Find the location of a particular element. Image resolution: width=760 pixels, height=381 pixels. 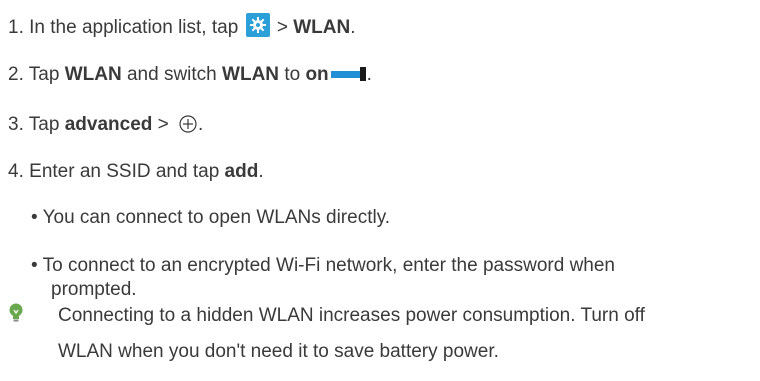

step-4-number: 4. is located at coordinates (16, 171).